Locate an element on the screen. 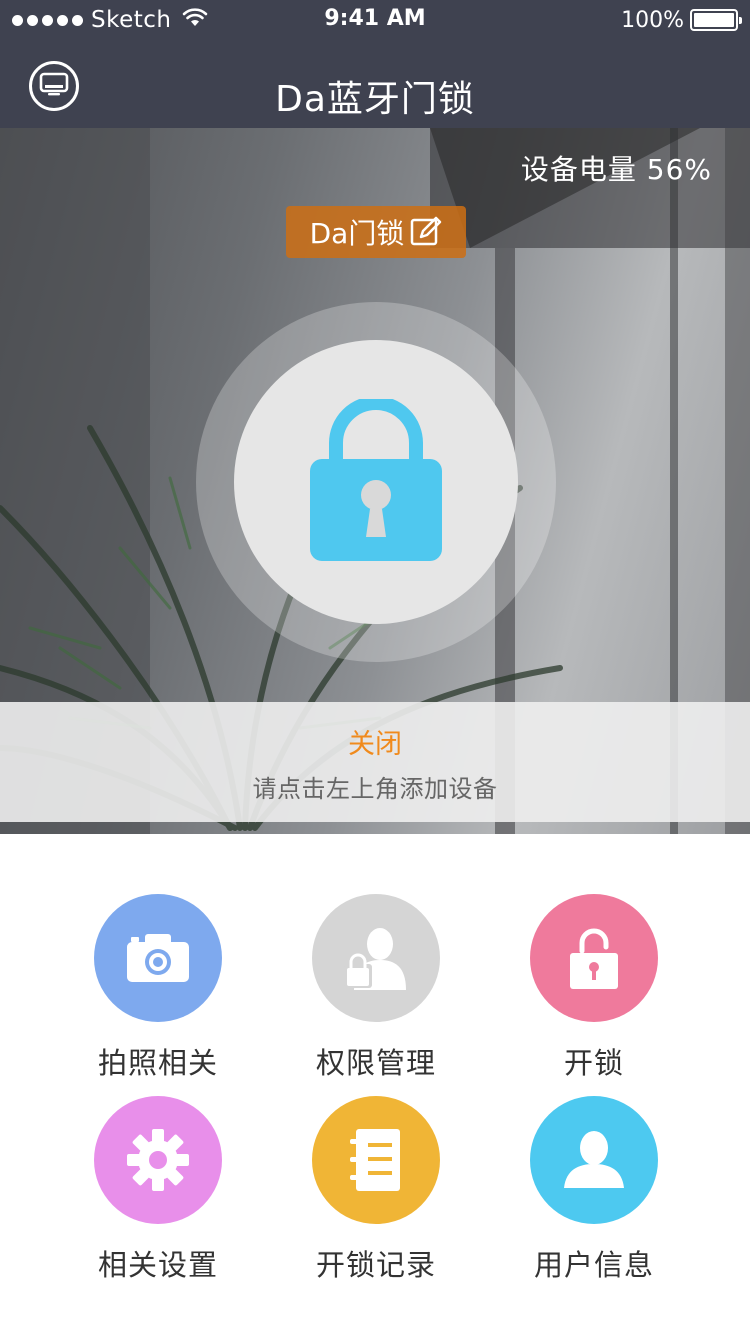  fn-permission-label: 权限管理 is located at coordinates (375, 1063).